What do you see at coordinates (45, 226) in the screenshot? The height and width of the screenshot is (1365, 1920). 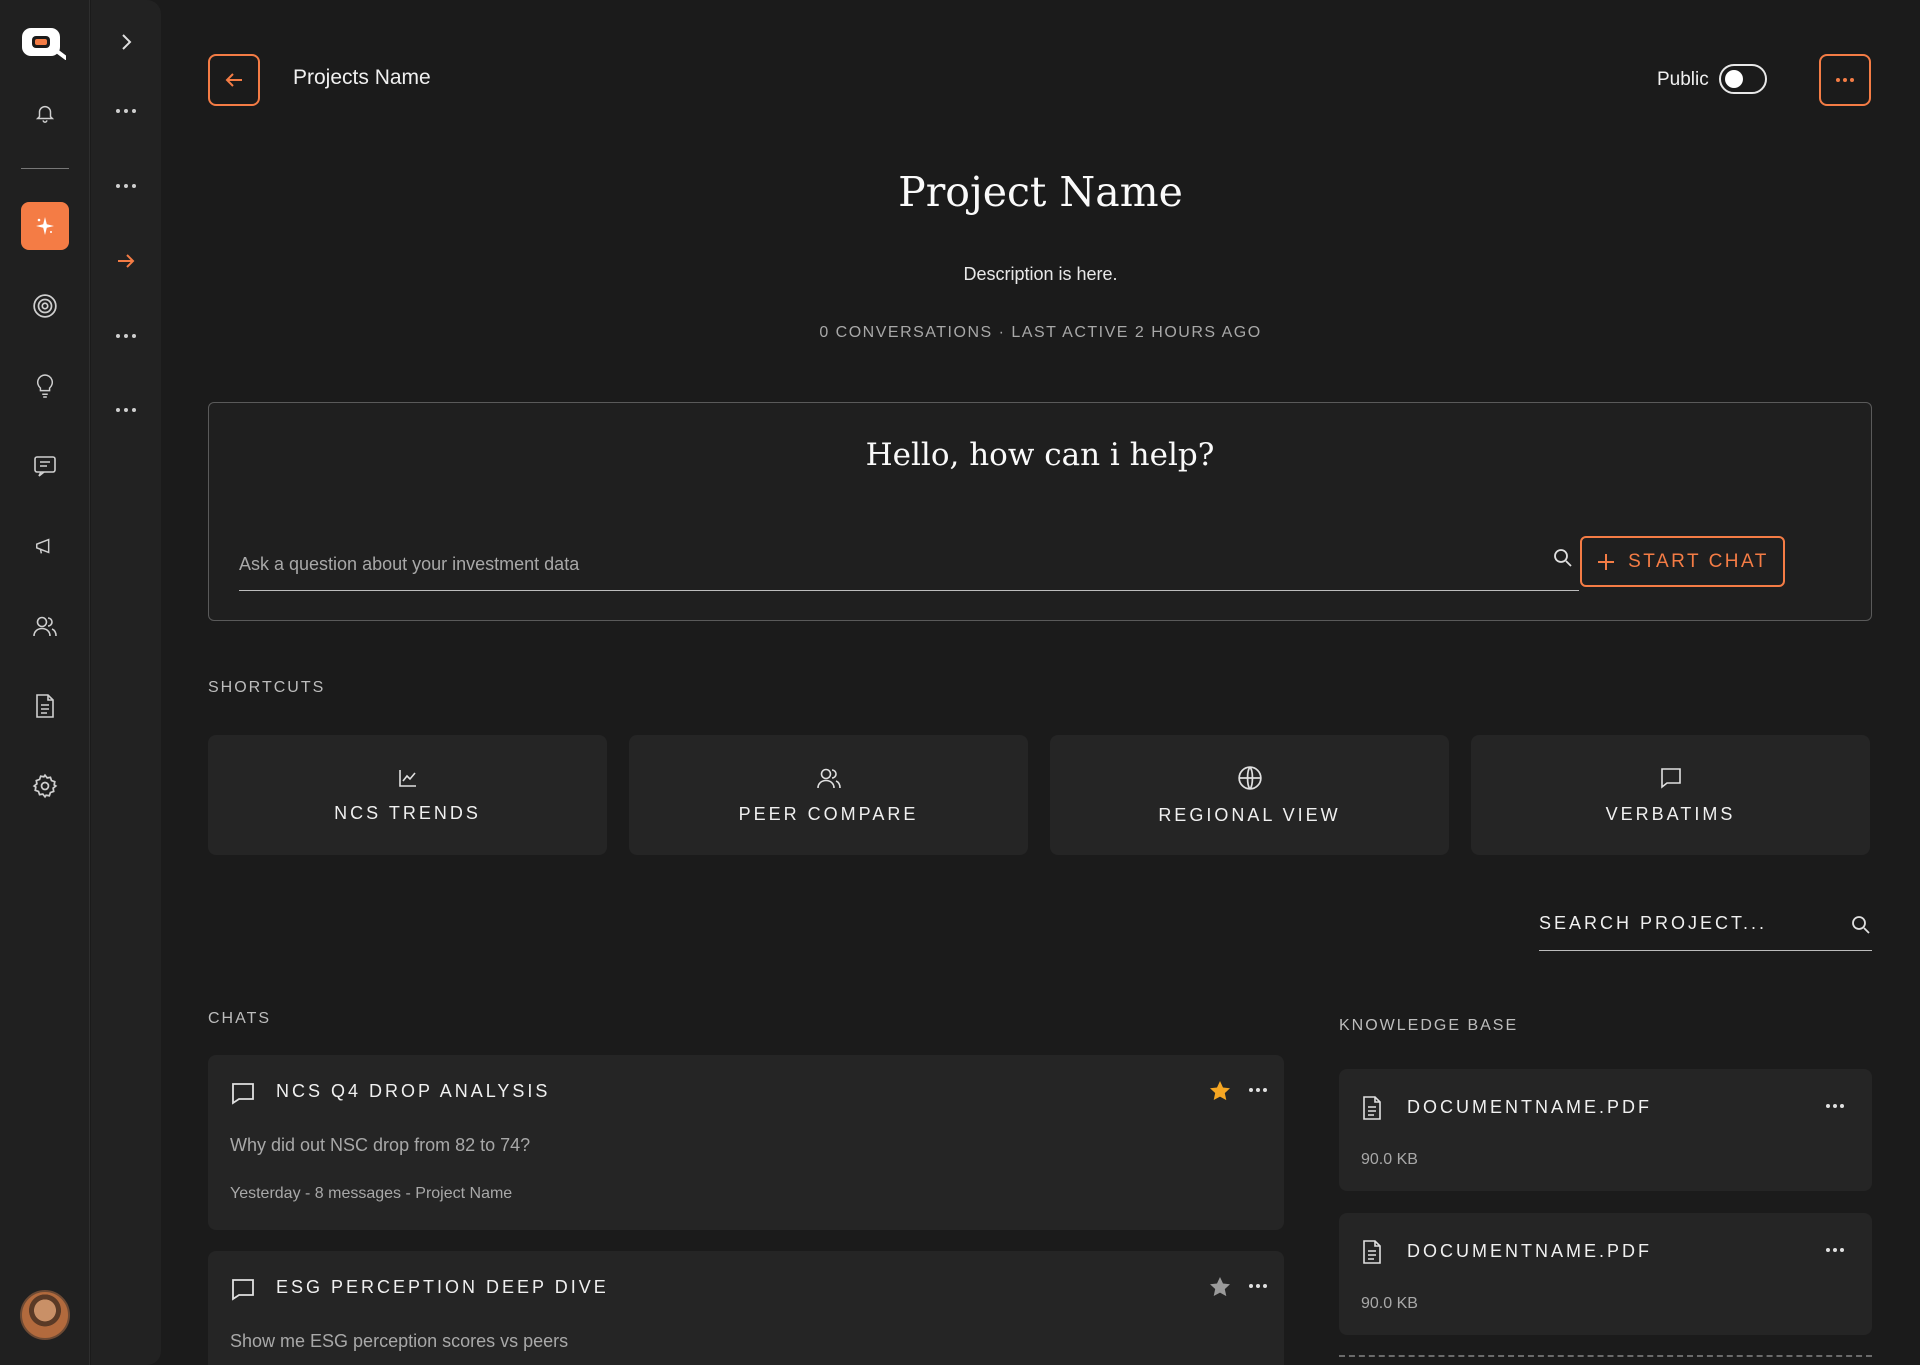 I see `sparkle-icon` at bounding box center [45, 226].